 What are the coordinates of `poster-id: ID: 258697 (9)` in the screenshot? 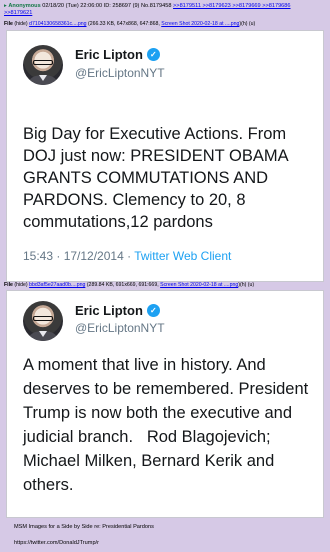 It's located at (122, 6).